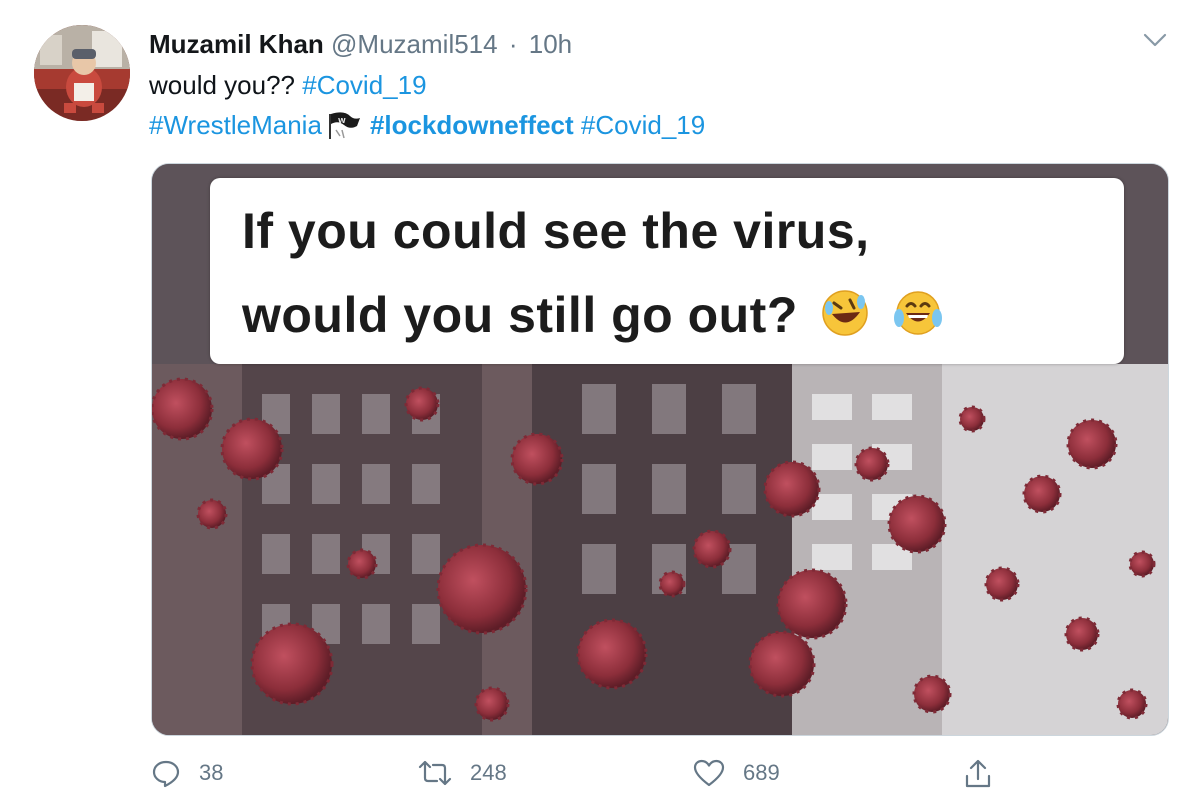  I want to click on share-button, so click(987, 774).